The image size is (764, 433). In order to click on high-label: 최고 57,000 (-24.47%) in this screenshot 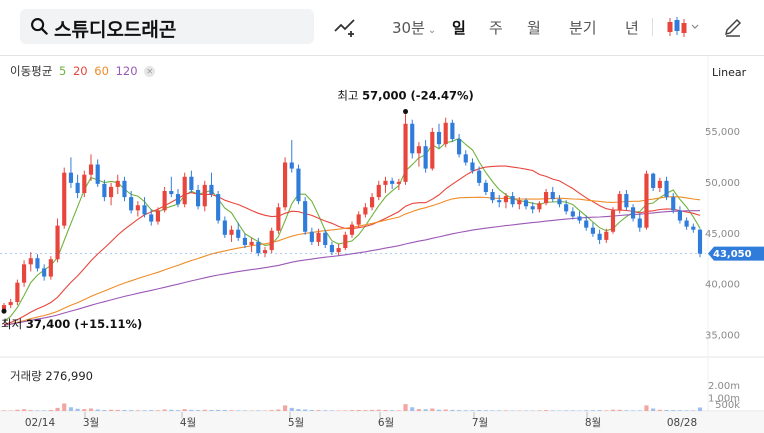, I will do `click(405, 96)`.